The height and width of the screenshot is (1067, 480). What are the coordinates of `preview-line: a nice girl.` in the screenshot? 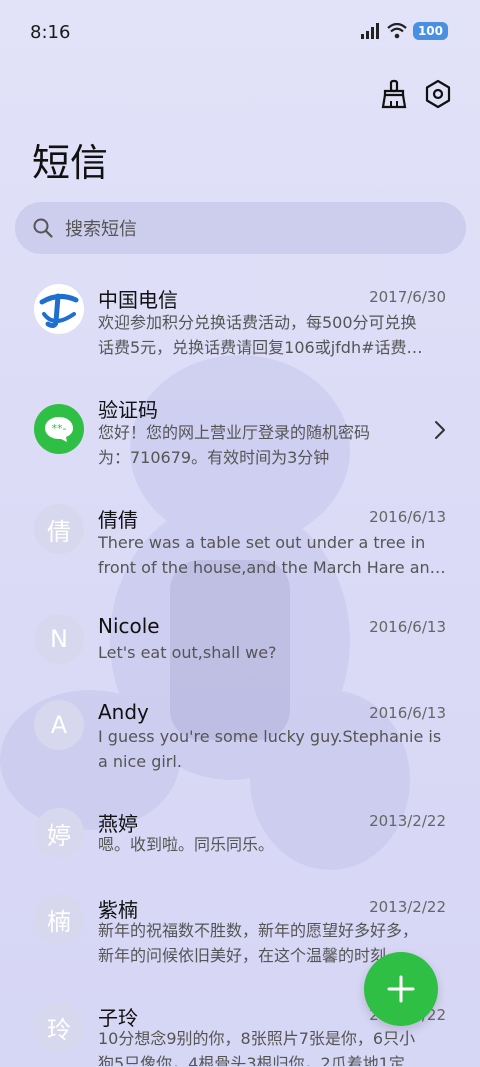 It's located at (140, 761).